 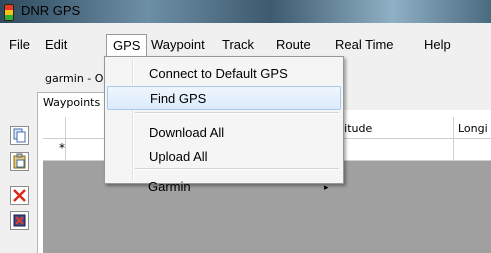 What do you see at coordinates (169, 186) in the screenshot?
I see `menu-item-garmin-label: Garmin` at bounding box center [169, 186].